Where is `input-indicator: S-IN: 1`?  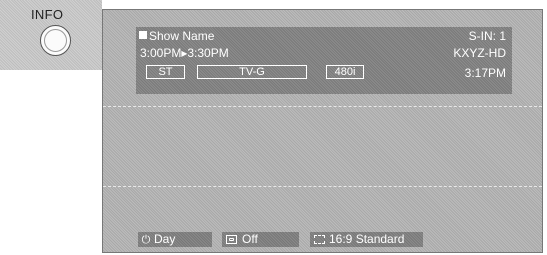 input-indicator: S-IN: 1 is located at coordinates (487, 36).